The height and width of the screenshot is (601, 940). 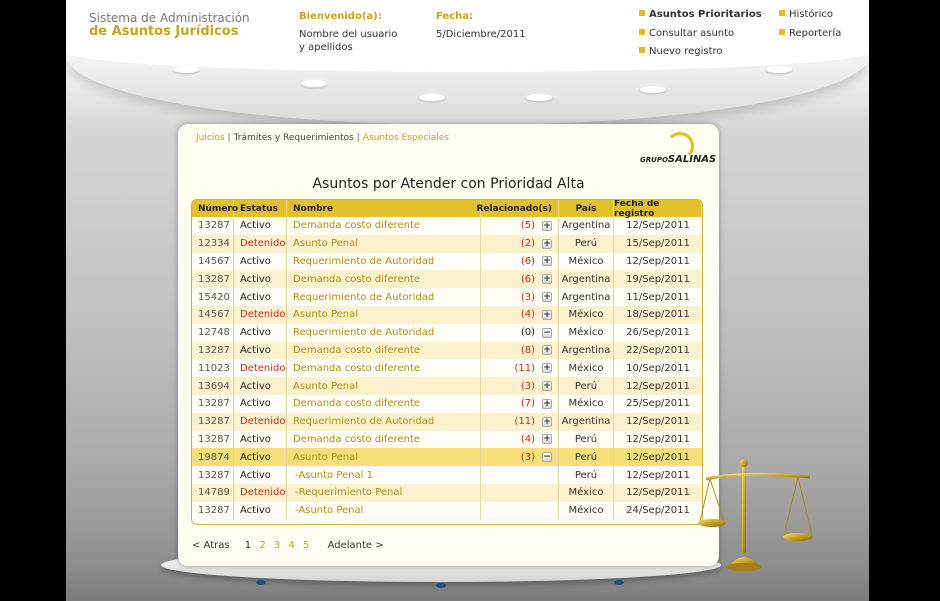 What do you see at coordinates (586, 226) in the screenshot?
I see `cell-pais: Argentina` at bounding box center [586, 226].